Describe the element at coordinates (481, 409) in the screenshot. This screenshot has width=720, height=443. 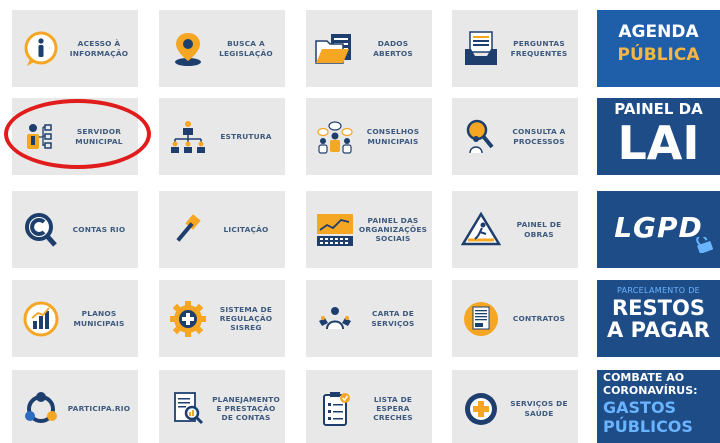
I see `health-cross-icon` at that location.